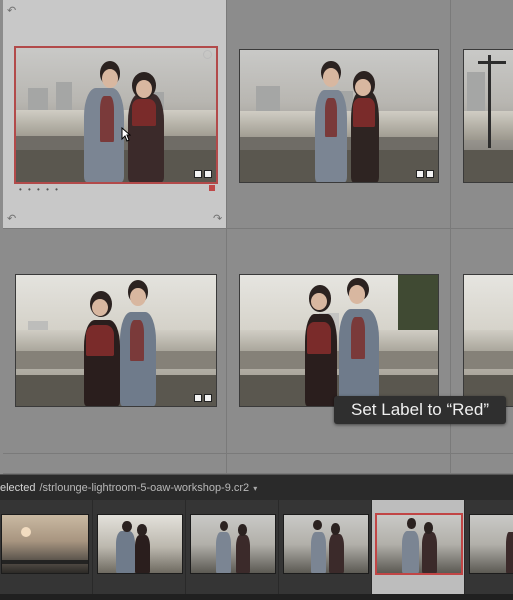 The width and height of the screenshot is (513, 600). I want to click on rotate-right-icon: ↷, so click(218, 219).